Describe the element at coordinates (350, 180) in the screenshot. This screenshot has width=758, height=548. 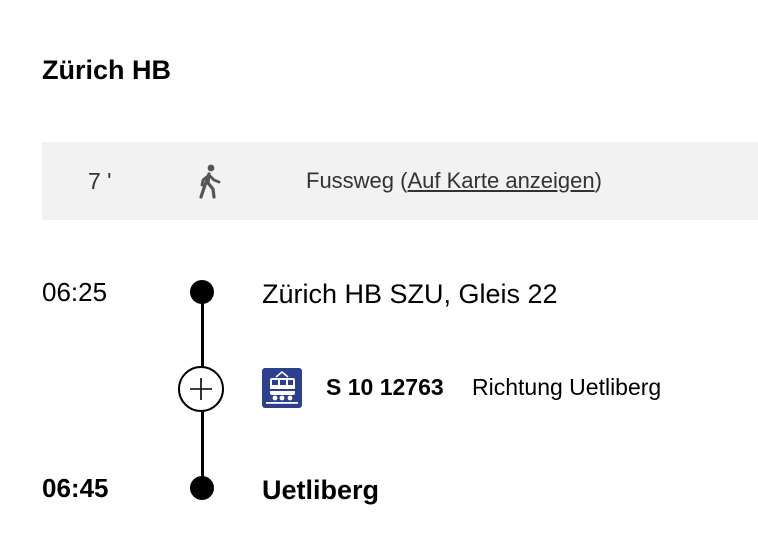
I see `walk-label: Fussweg` at that location.